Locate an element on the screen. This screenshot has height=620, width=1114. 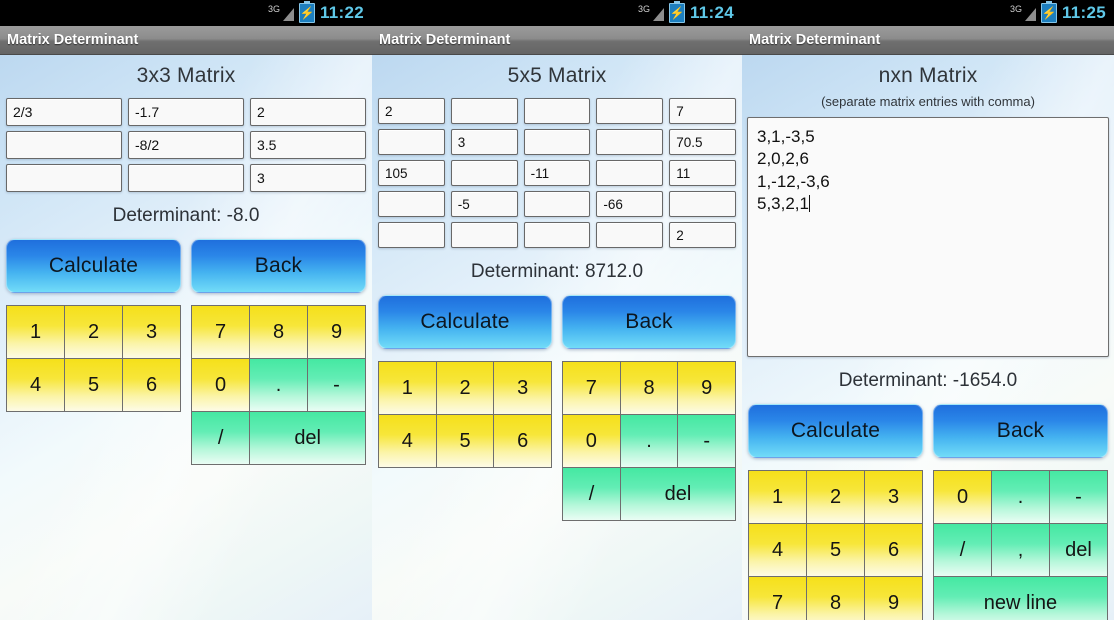
matrix-column: 2 3.5 3 is located at coordinates (308, 145).